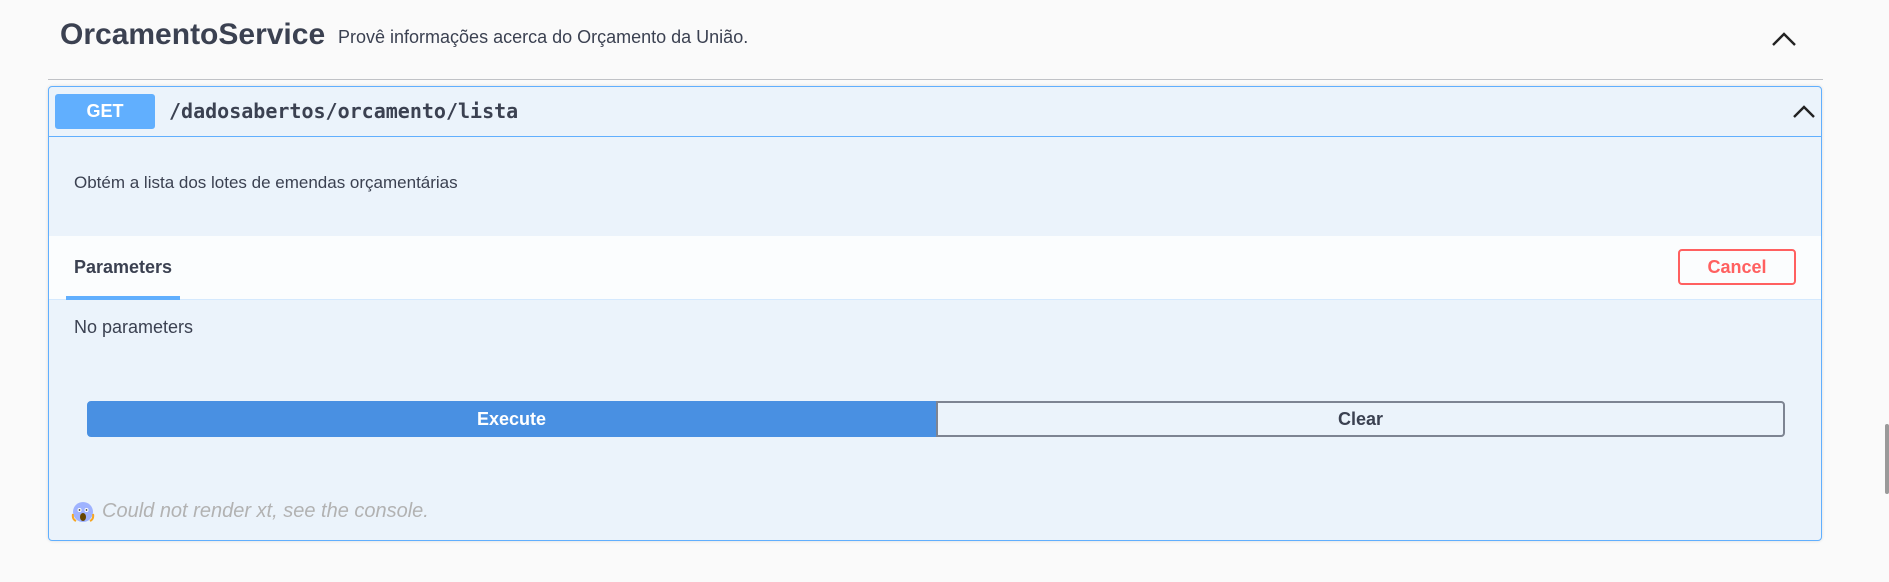  Describe the element at coordinates (344, 111) in the screenshot. I see `operation-path: /dadosabertos/orcamento/lista` at that location.